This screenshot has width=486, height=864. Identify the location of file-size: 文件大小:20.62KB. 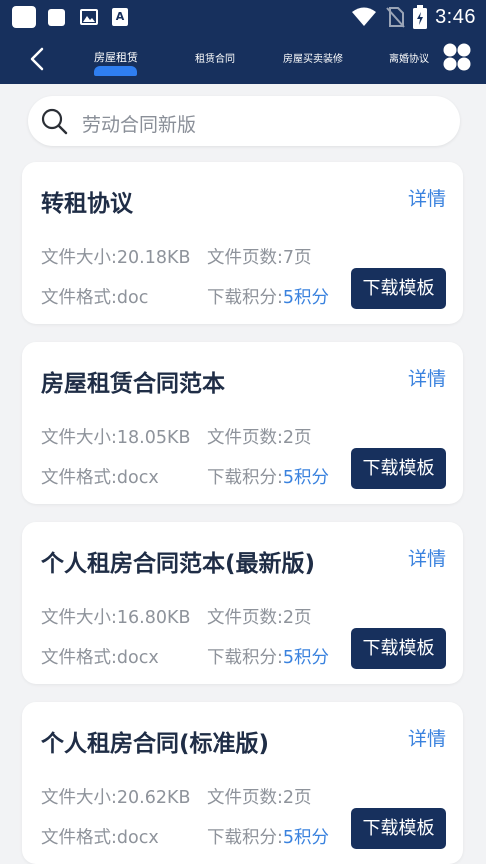
(116, 798).